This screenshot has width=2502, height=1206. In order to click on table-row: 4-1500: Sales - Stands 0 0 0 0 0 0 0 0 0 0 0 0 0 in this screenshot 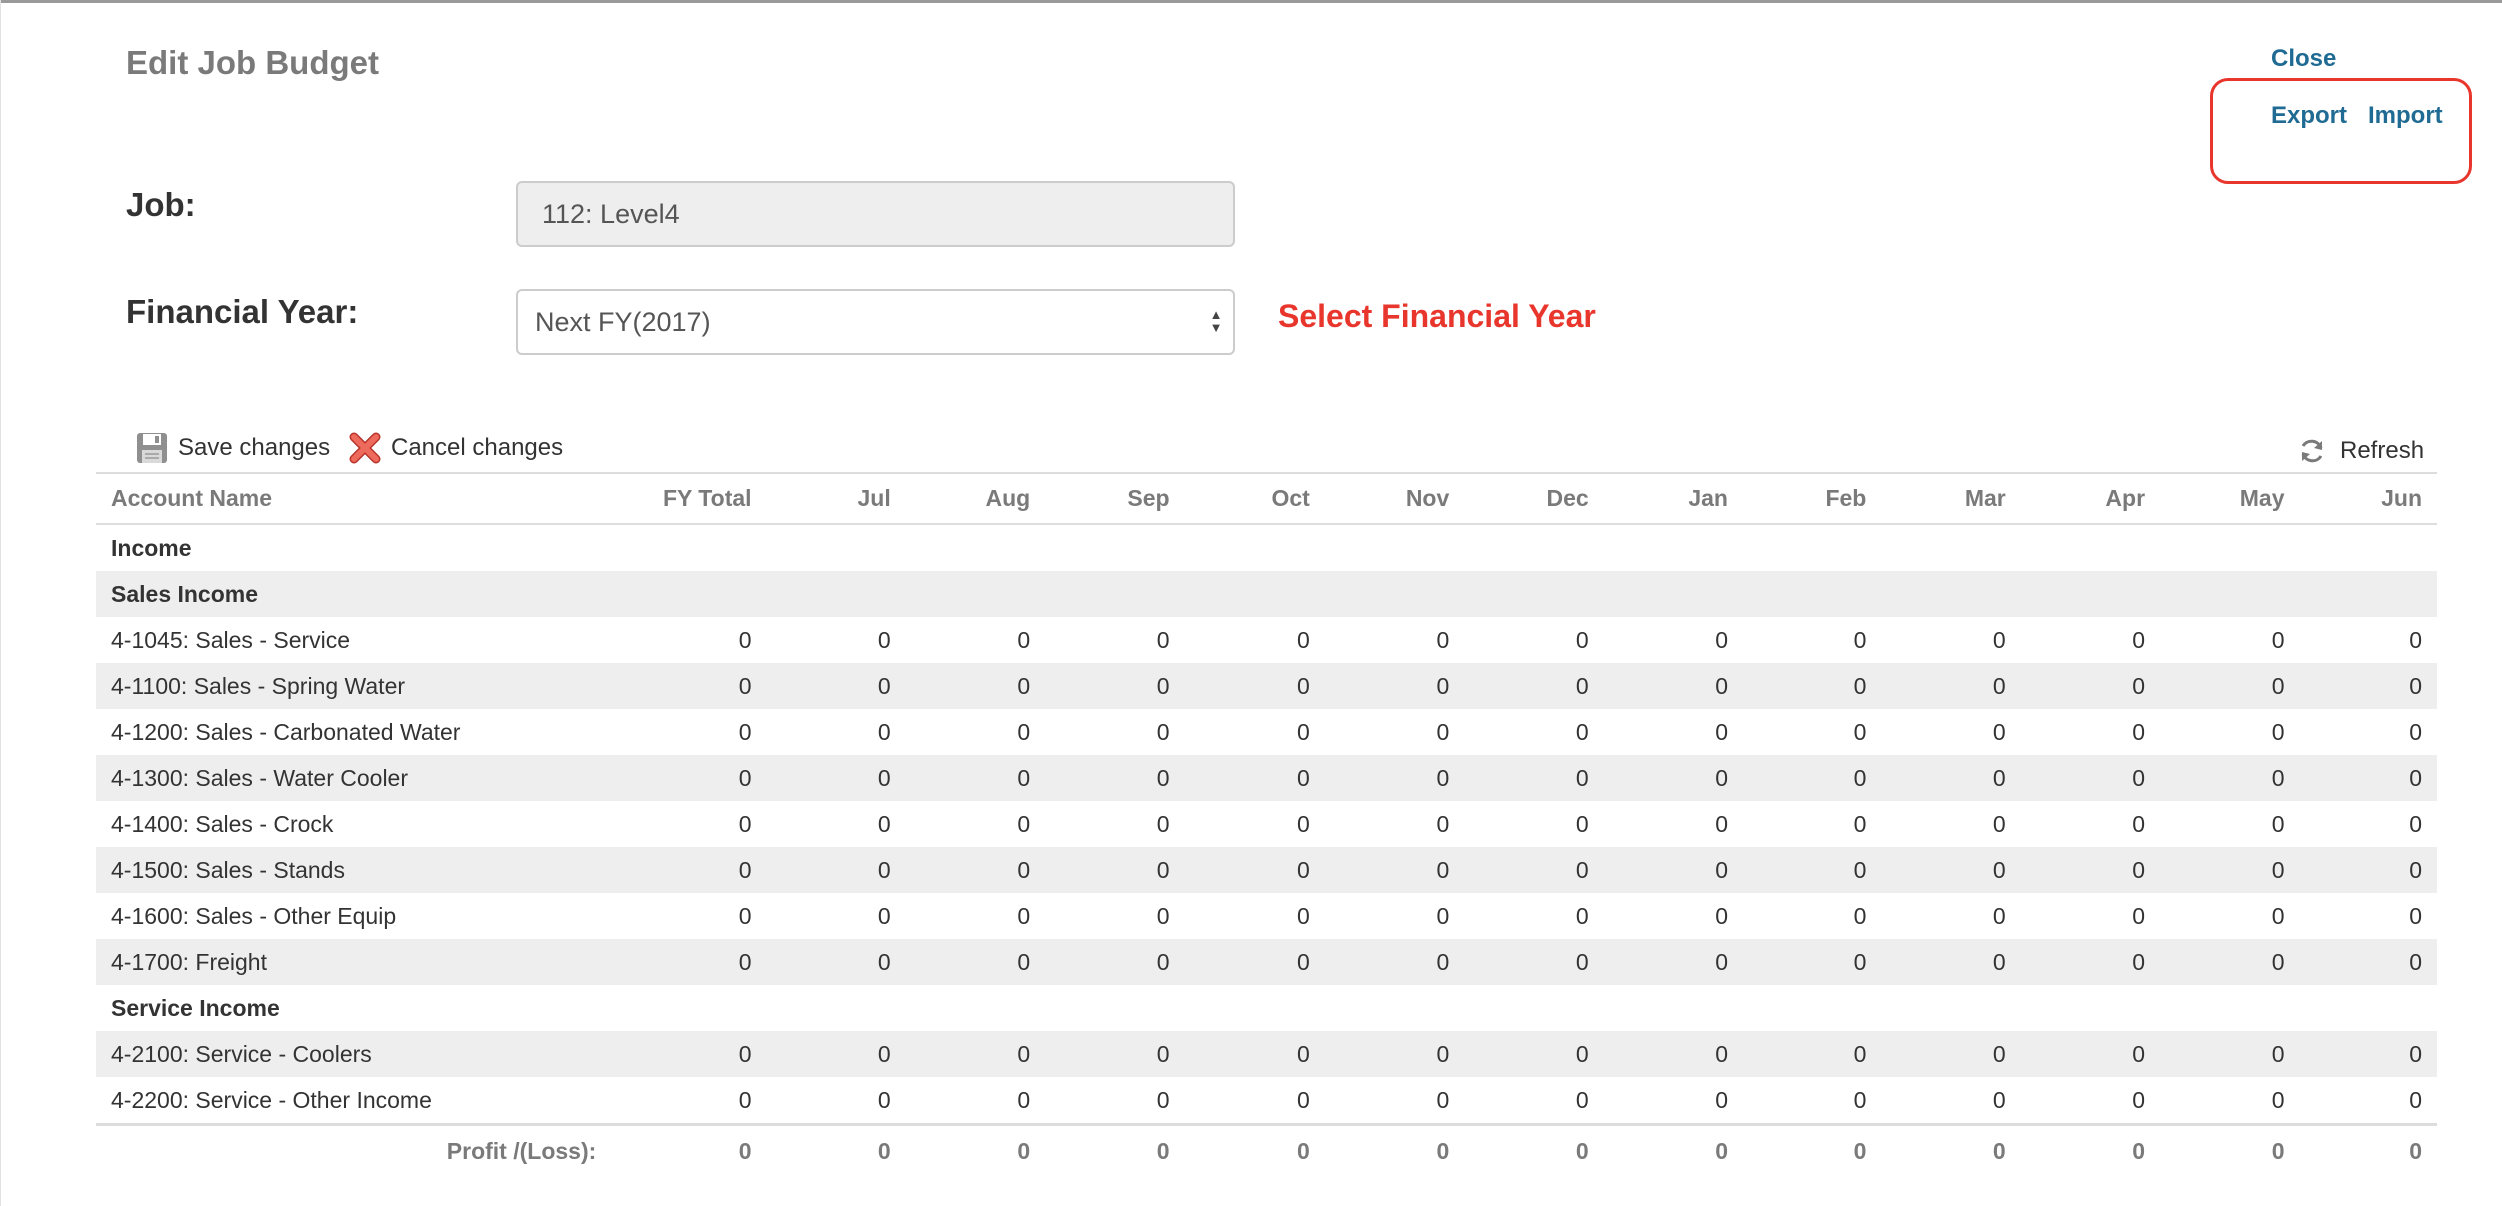, I will do `click(1266, 870)`.